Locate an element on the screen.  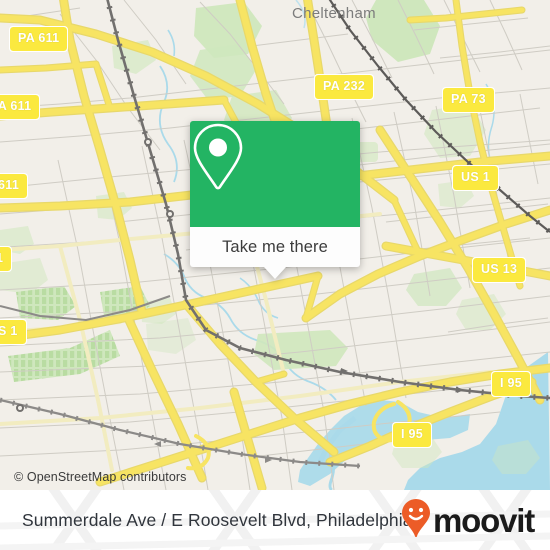
popup-tail is located at coordinates (275, 273).